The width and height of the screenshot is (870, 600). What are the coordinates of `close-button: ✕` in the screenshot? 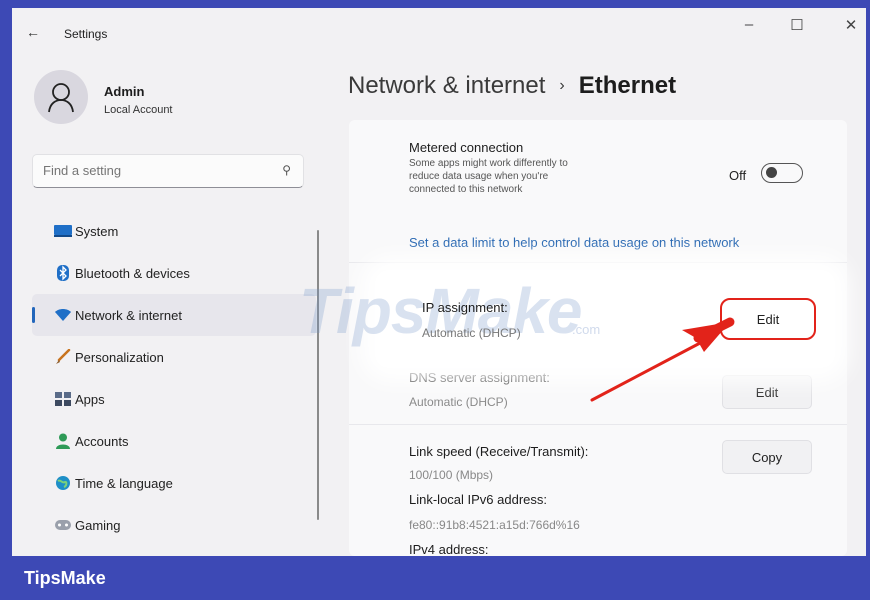 It's located at (851, 25).